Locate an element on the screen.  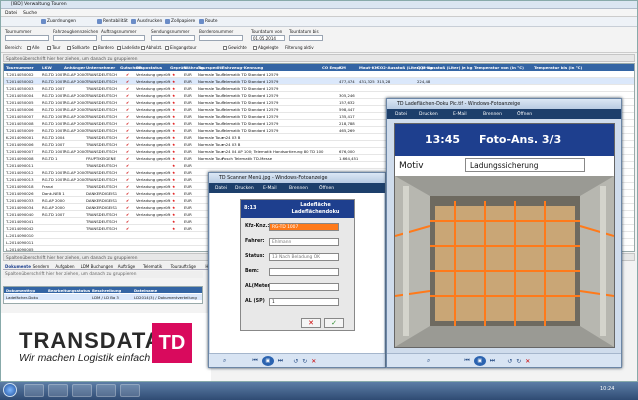
tab-2: Aufgaben is located at coordinates (64, 266).